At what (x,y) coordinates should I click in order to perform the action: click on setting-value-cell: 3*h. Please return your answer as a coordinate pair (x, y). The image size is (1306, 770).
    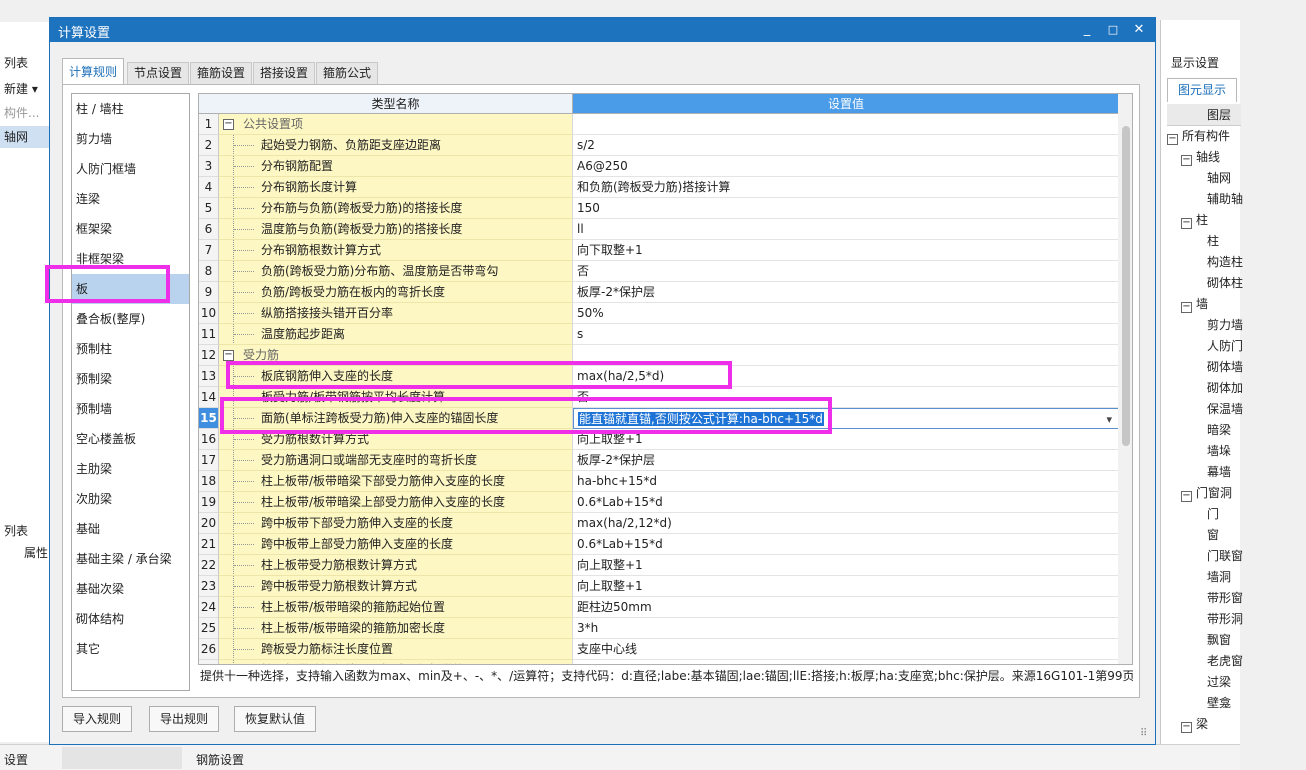
    Looking at the image, I should click on (846, 628).